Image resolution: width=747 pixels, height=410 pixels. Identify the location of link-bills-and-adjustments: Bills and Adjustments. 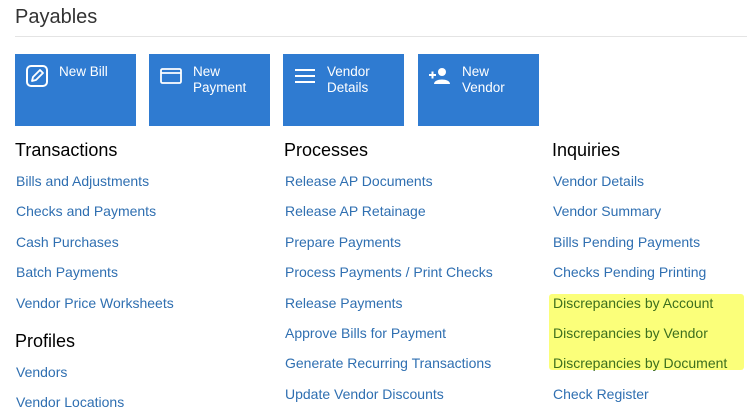
(82, 181).